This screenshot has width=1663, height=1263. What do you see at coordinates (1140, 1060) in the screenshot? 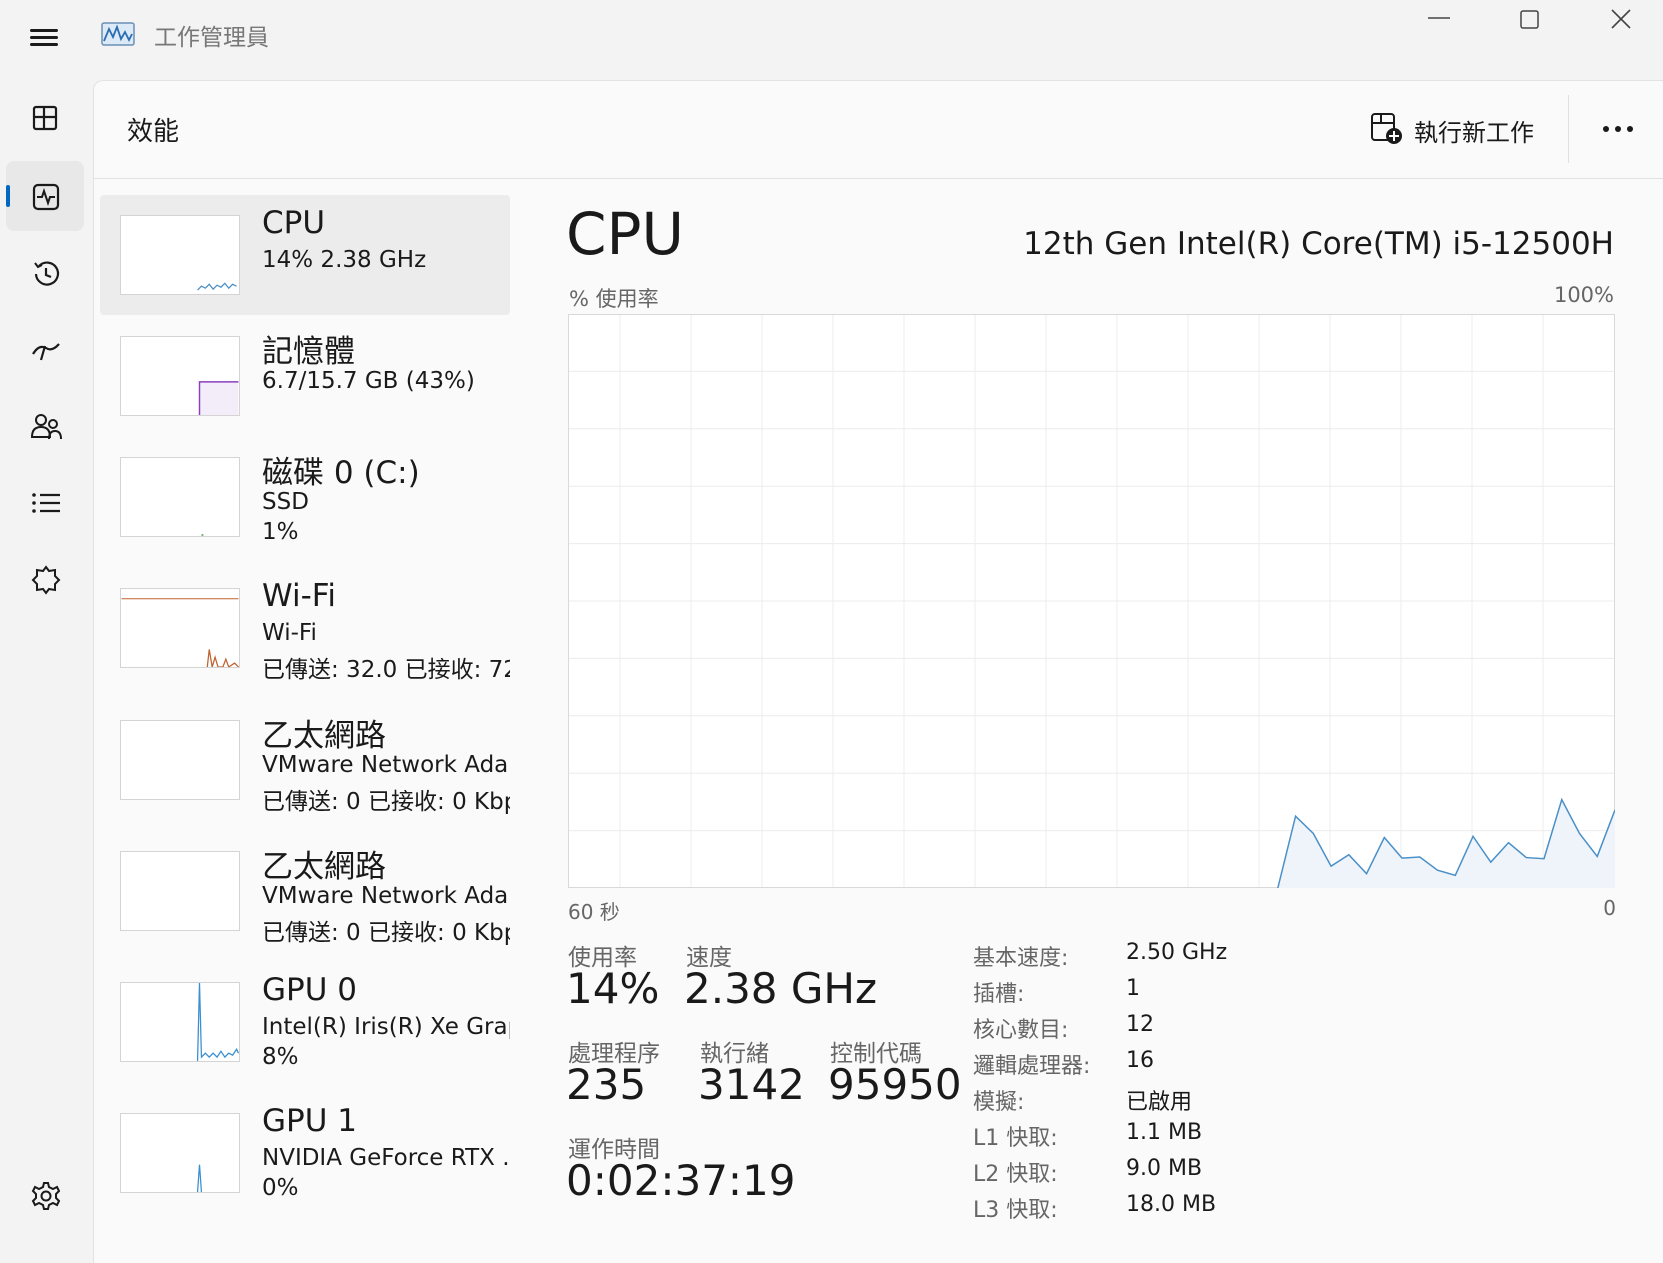
I see `spec-value: 16` at bounding box center [1140, 1060].